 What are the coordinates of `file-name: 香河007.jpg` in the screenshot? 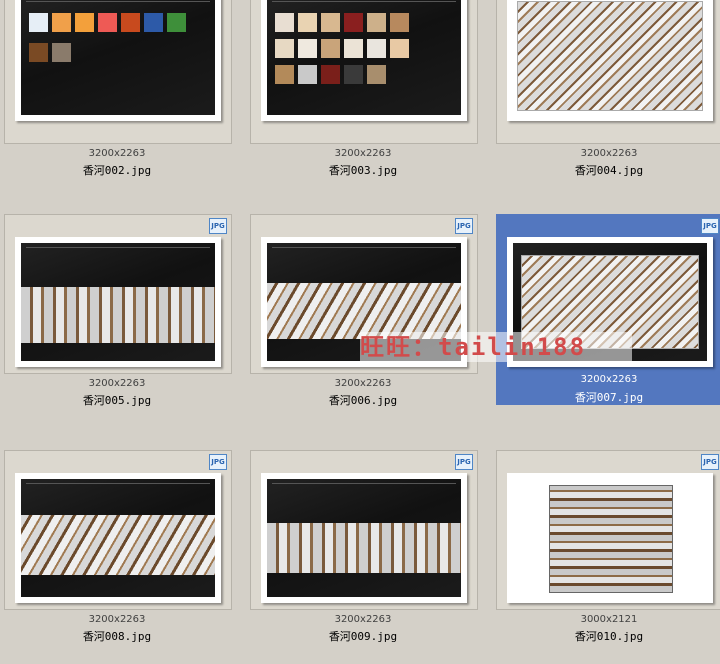 It's located at (608, 397).